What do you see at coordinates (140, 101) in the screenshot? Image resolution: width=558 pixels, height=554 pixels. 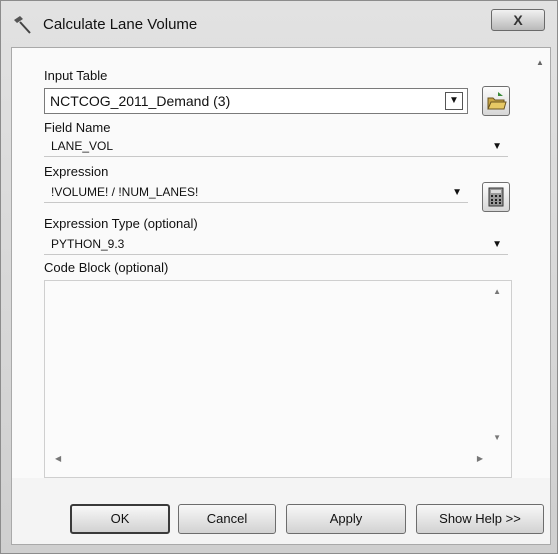 I see `input-table-value: NCTCOG_2011_Demand (3)` at bounding box center [140, 101].